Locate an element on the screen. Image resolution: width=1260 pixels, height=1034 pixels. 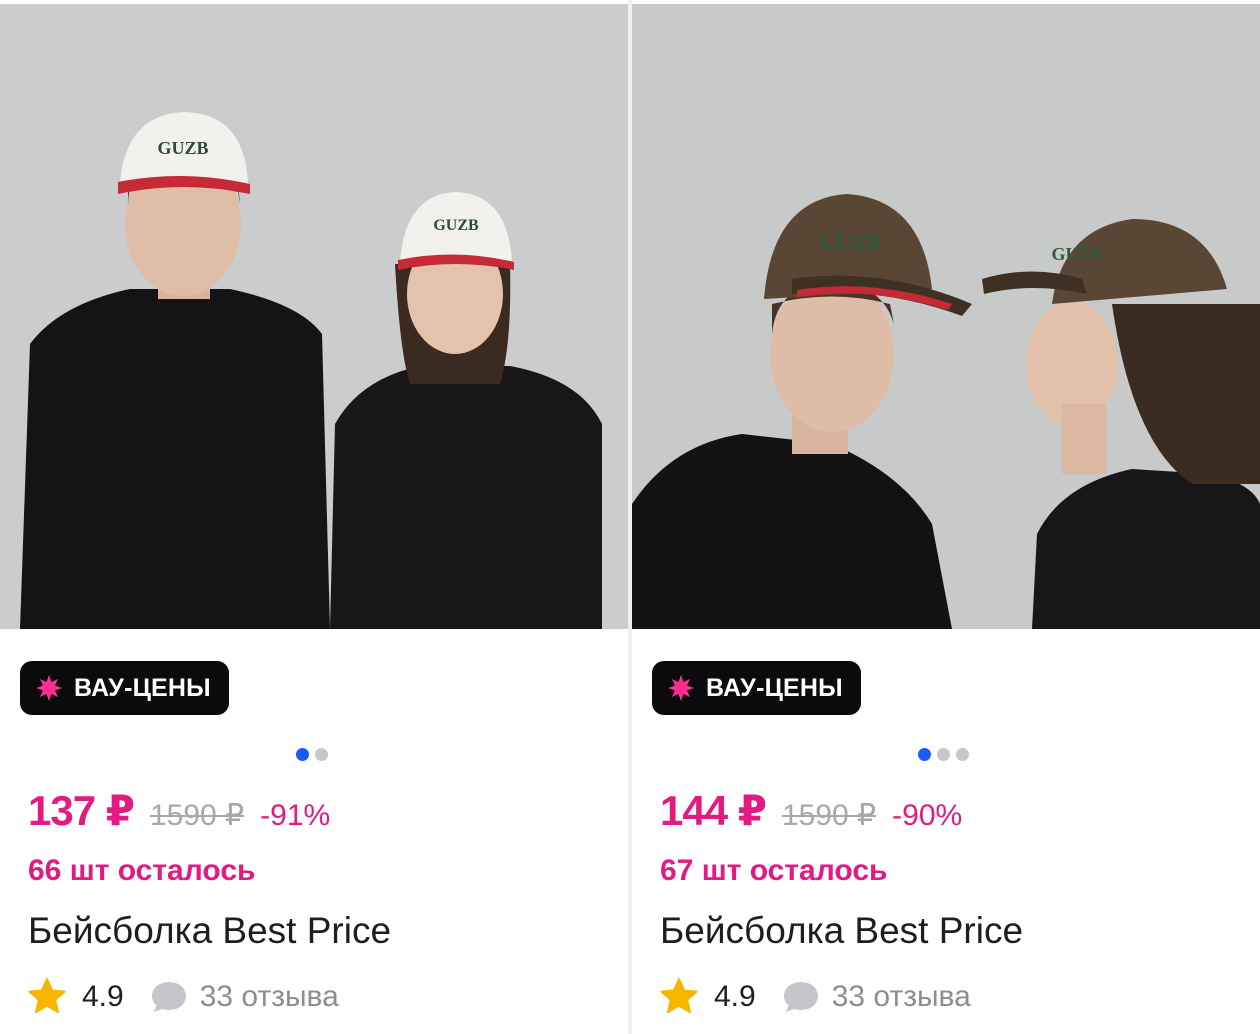
stock-remaining: 67 шт осталось is located at coordinates (774, 870).